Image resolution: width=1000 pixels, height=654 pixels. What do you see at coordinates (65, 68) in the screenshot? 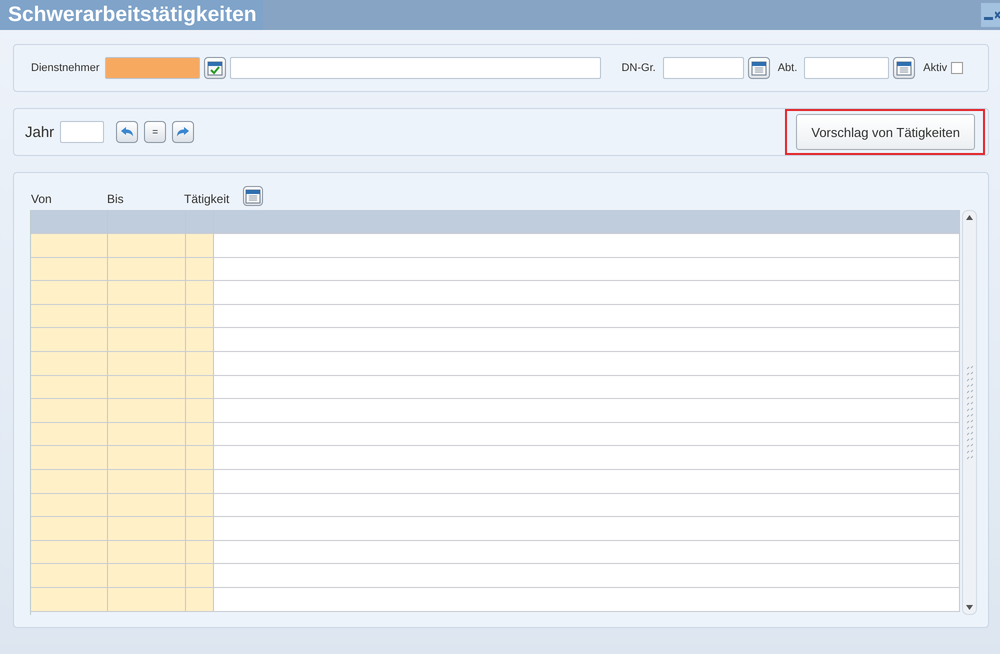
I see `employee-label: Dienstnehmer` at bounding box center [65, 68].